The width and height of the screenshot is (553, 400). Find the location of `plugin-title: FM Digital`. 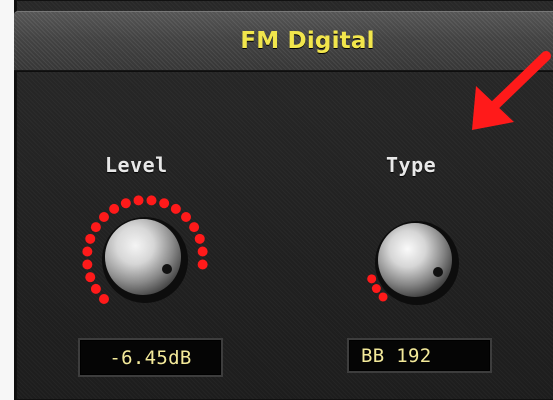

plugin-title: FM Digital is located at coordinates (307, 41).